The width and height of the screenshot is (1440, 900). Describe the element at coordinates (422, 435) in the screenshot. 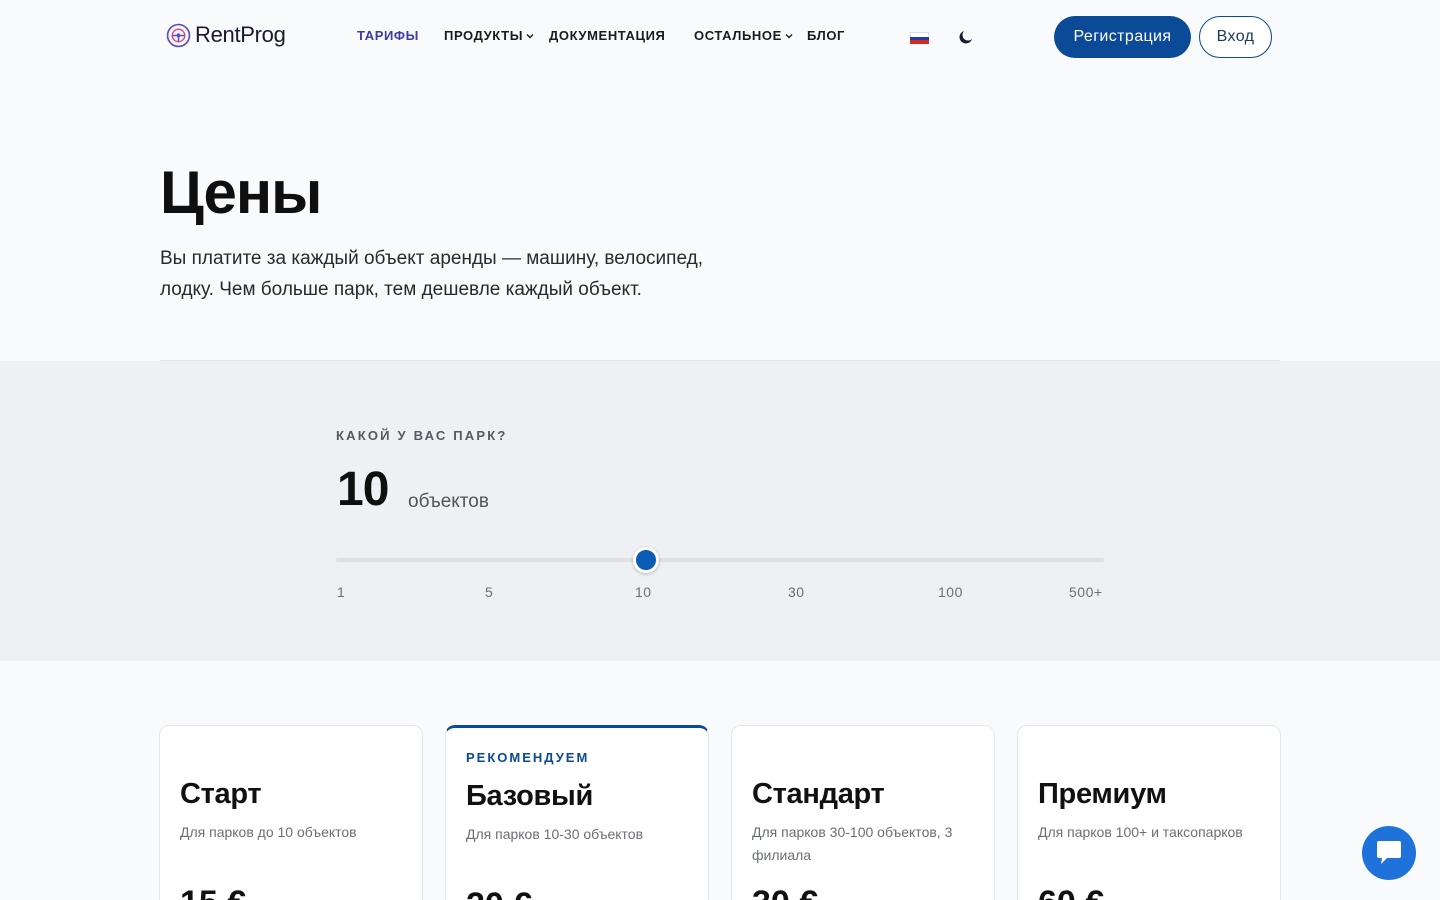

I see `park-size-question: КАКОЙ У ВАС ПАРК?` at that location.